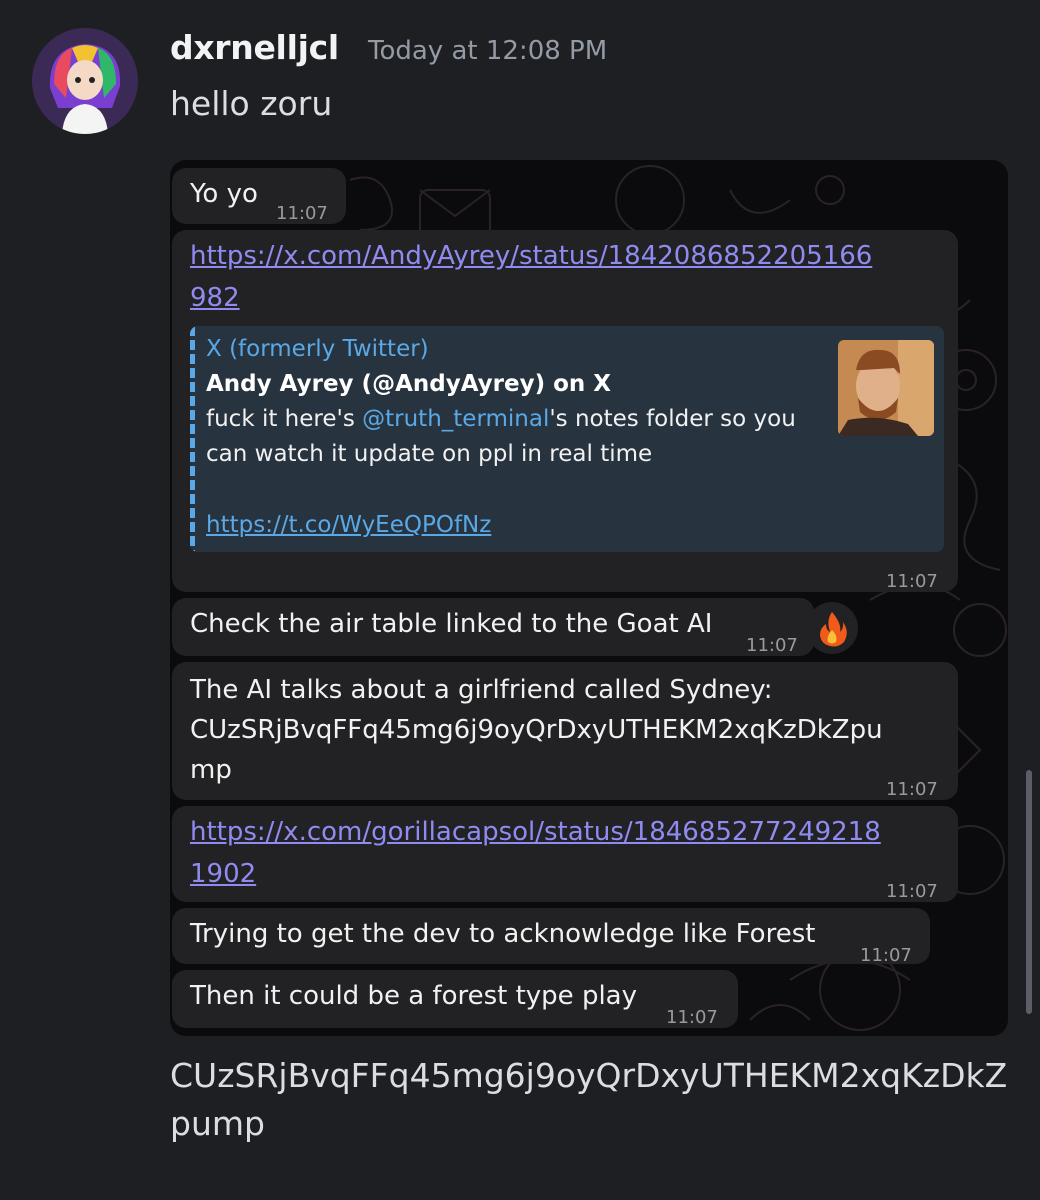  I want to click on fire-icon, so click(833, 629).